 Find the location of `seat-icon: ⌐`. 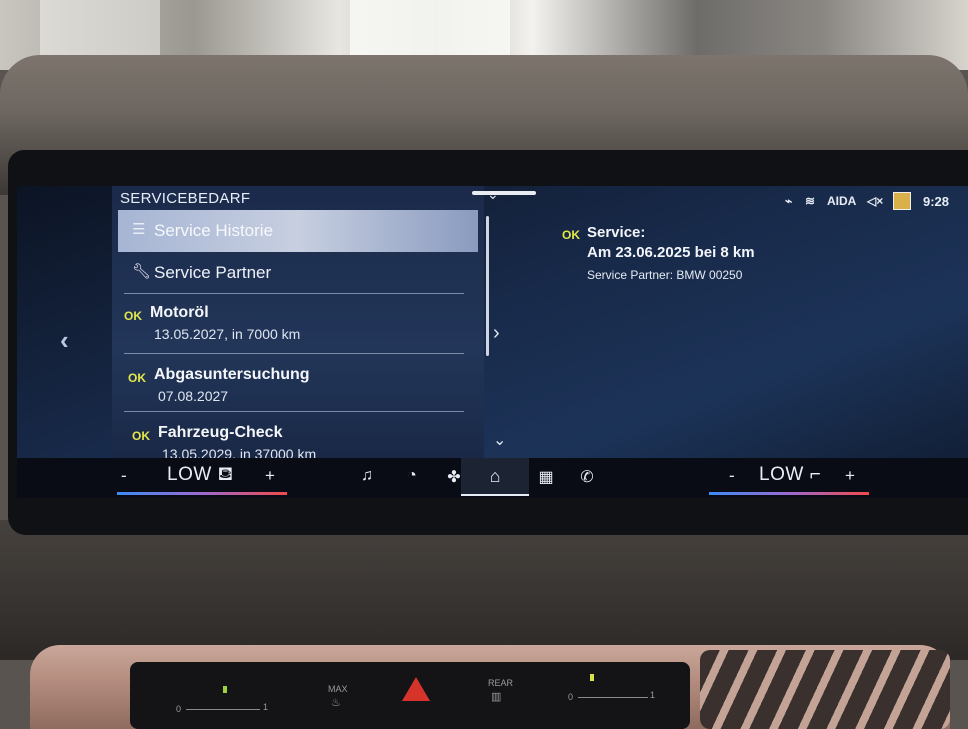

seat-icon: ⌐ is located at coordinates (815, 474).